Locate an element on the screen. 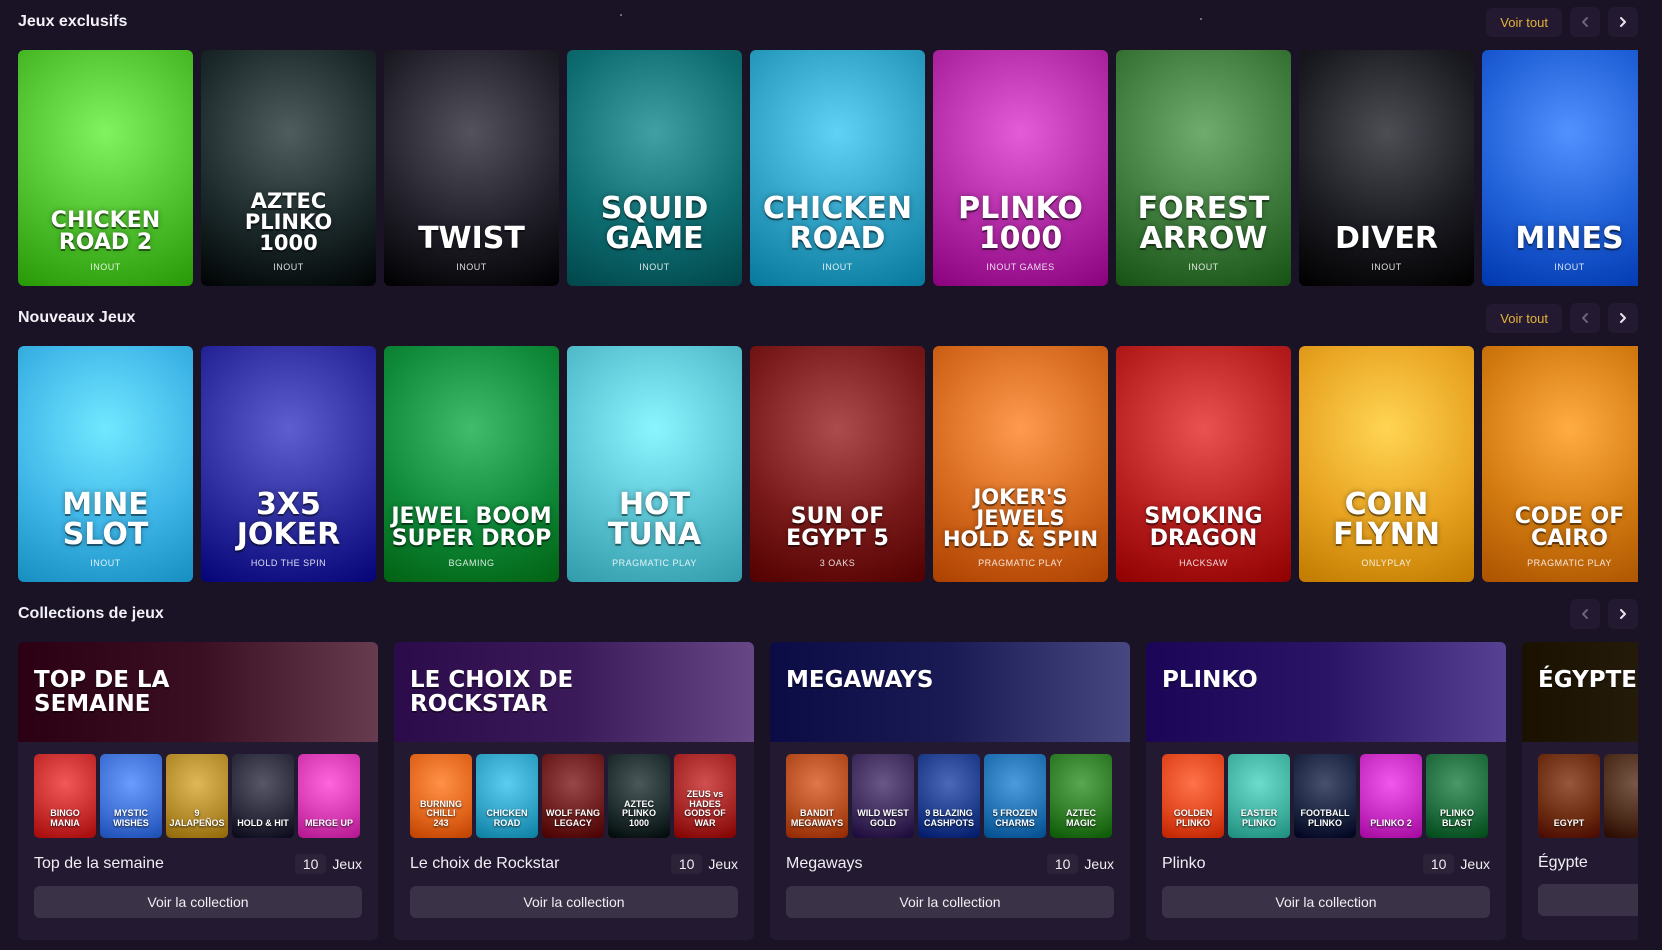  collection-game-thumb: PLINKO 2 is located at coordinates (1391, 796).